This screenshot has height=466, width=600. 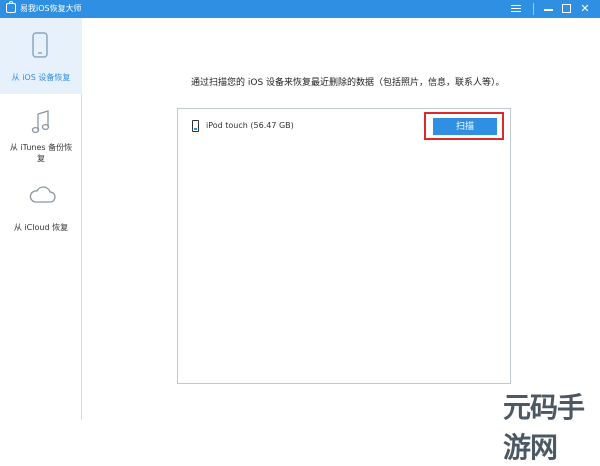 What do you see at coordinates (40, 45) in the screenshot?
I see `phone-icon` at bounding box center [40, 45].